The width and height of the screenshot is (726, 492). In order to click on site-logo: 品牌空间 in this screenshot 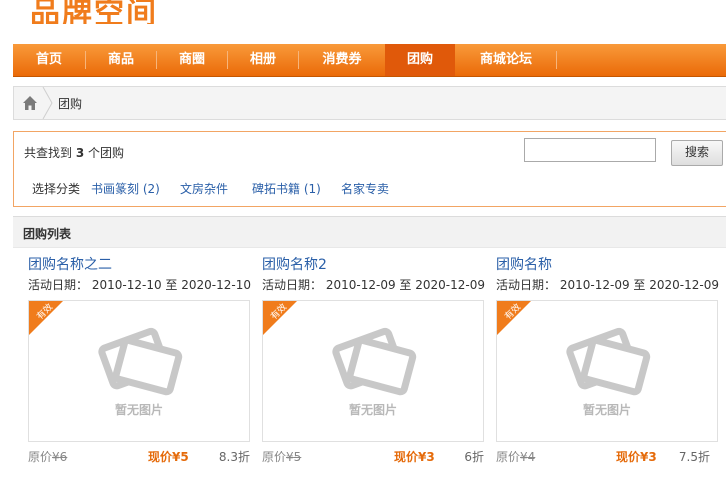, I will do `click(94, 12)`.